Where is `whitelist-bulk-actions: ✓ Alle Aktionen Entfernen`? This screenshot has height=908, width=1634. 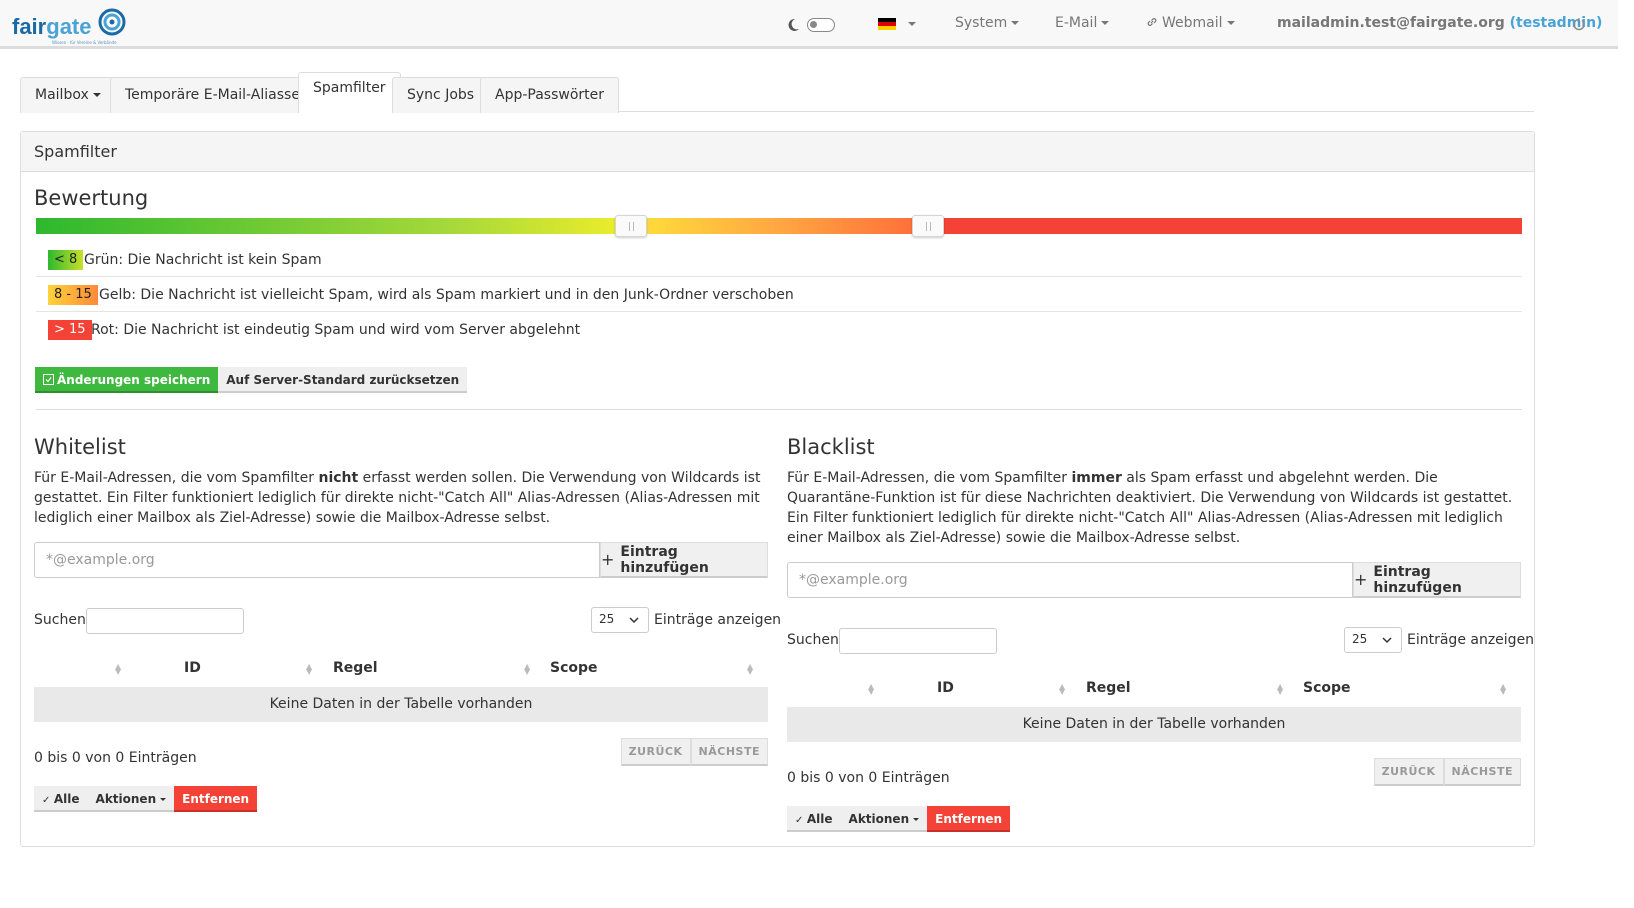 whitelist-bulk-actions: ✓ Alle Aktionen Entfernen is located at coordinates (401, 799).